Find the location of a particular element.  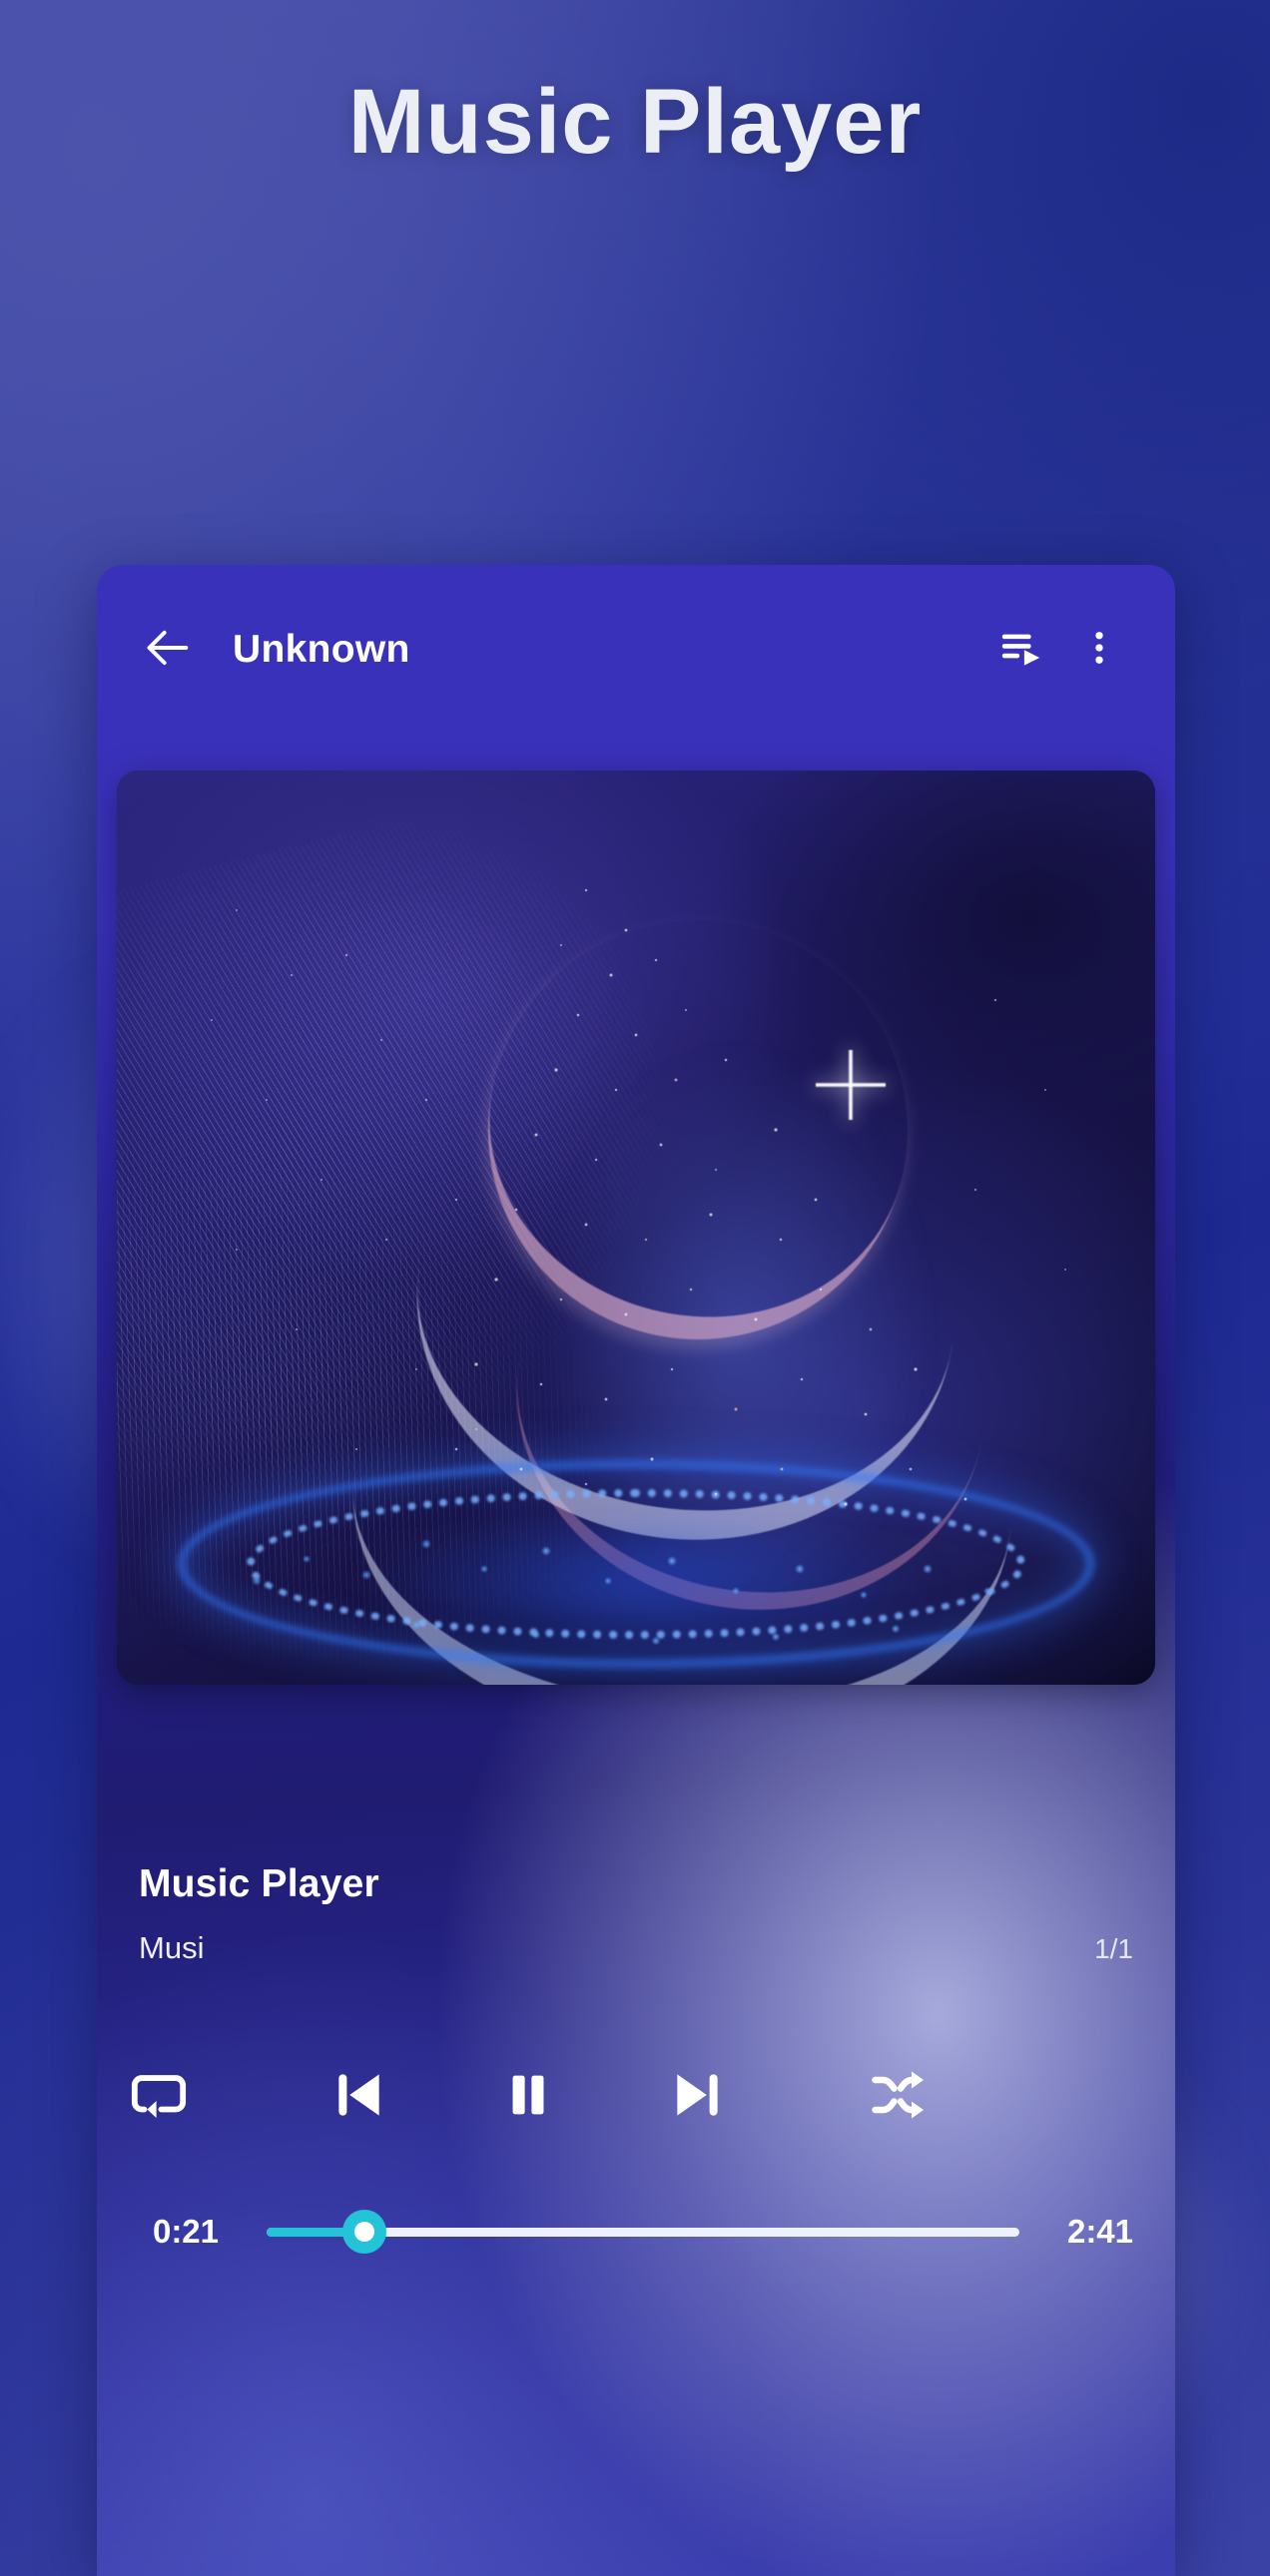

shuffle-button is located at coordinates (898, 2097).